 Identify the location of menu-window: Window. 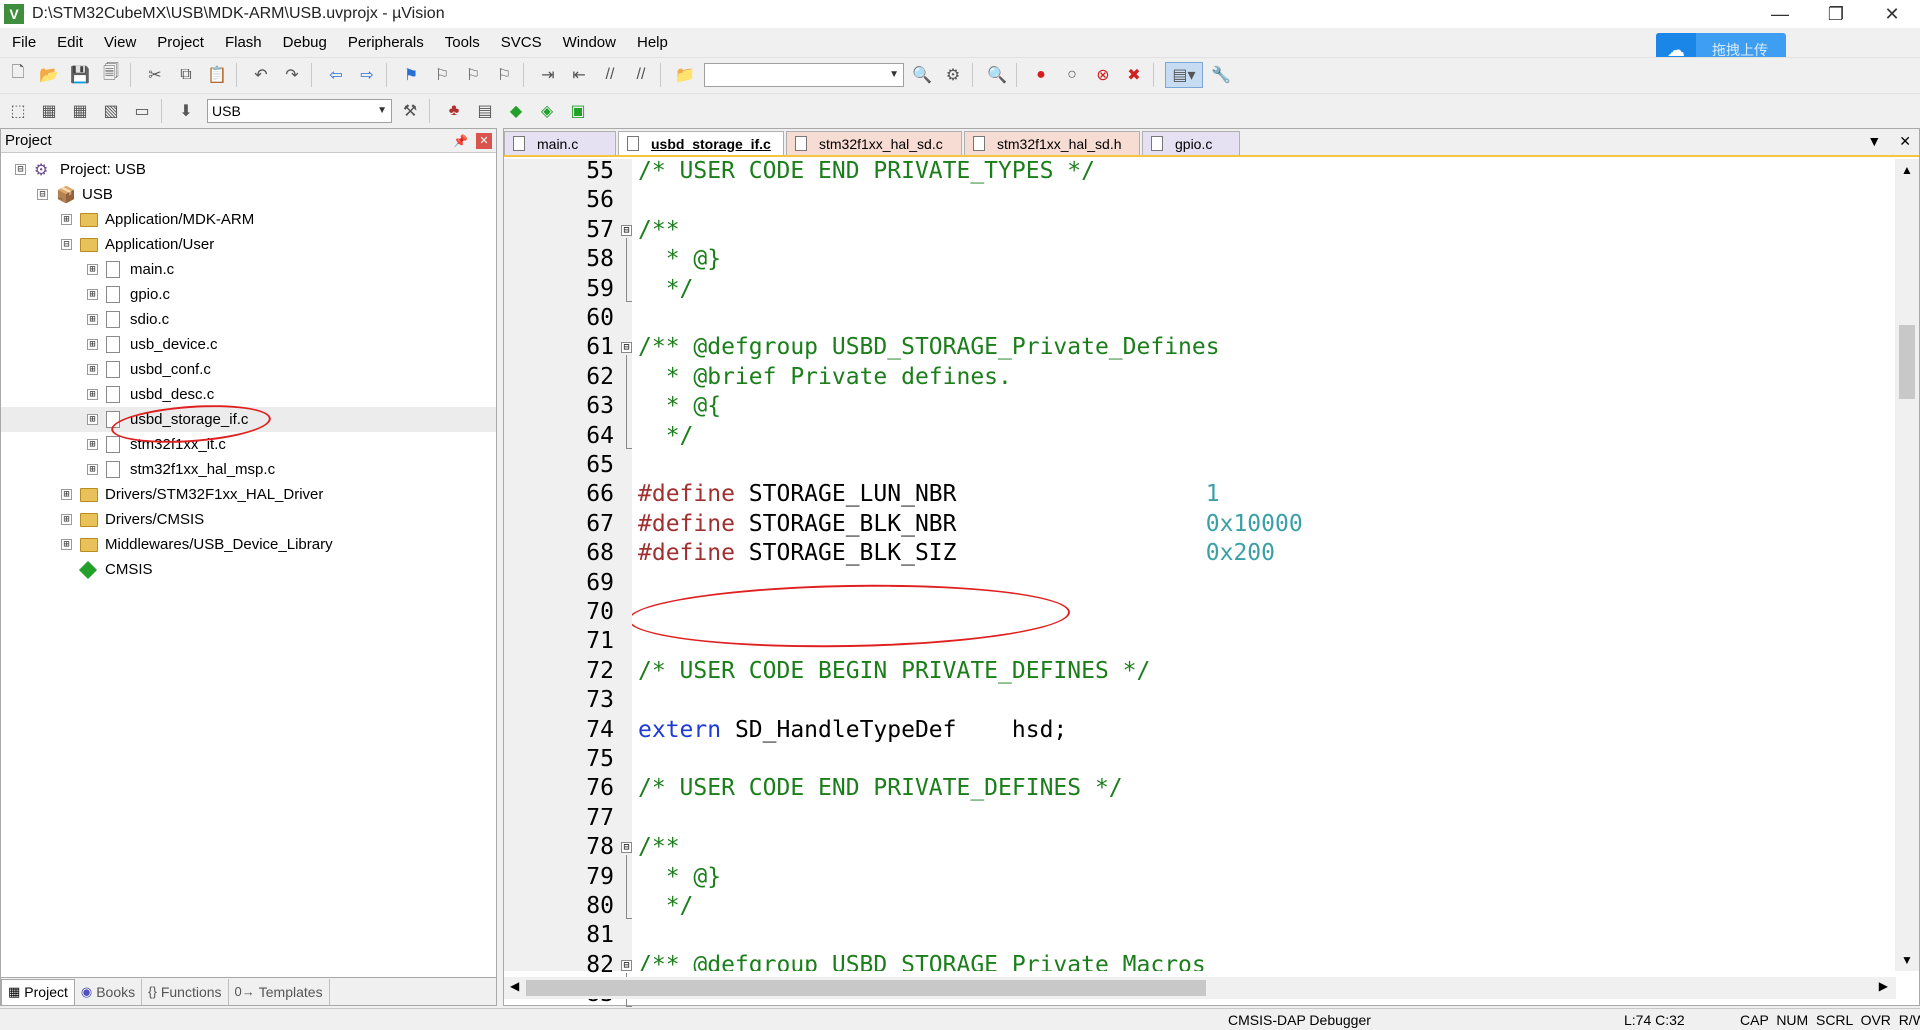
(588, 42).